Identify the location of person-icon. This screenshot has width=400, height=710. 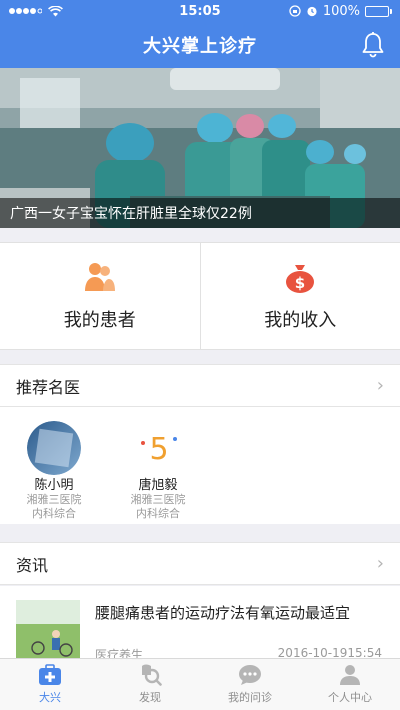
(350, 675).